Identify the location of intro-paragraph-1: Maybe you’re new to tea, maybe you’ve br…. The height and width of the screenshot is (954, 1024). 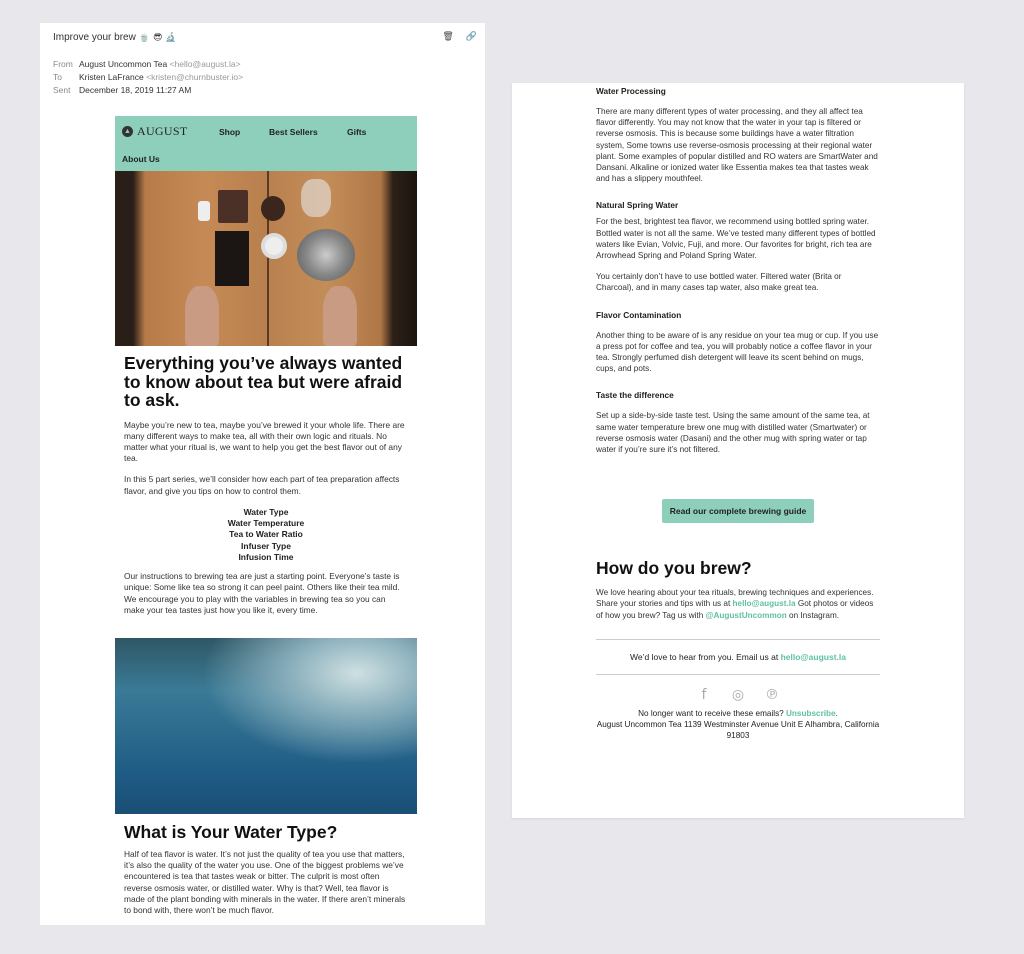
(264, 441).